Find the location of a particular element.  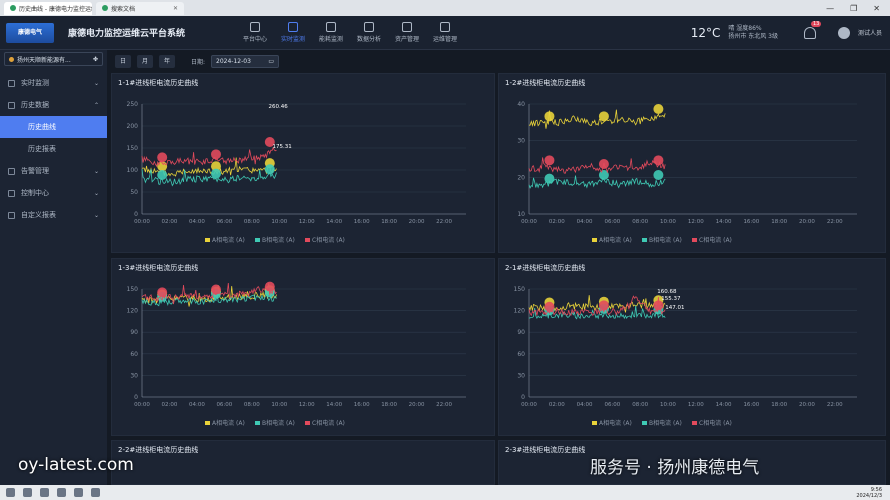

sidebar-item-4: 告警管理 ⌄ is located at coordinates (53, 171).